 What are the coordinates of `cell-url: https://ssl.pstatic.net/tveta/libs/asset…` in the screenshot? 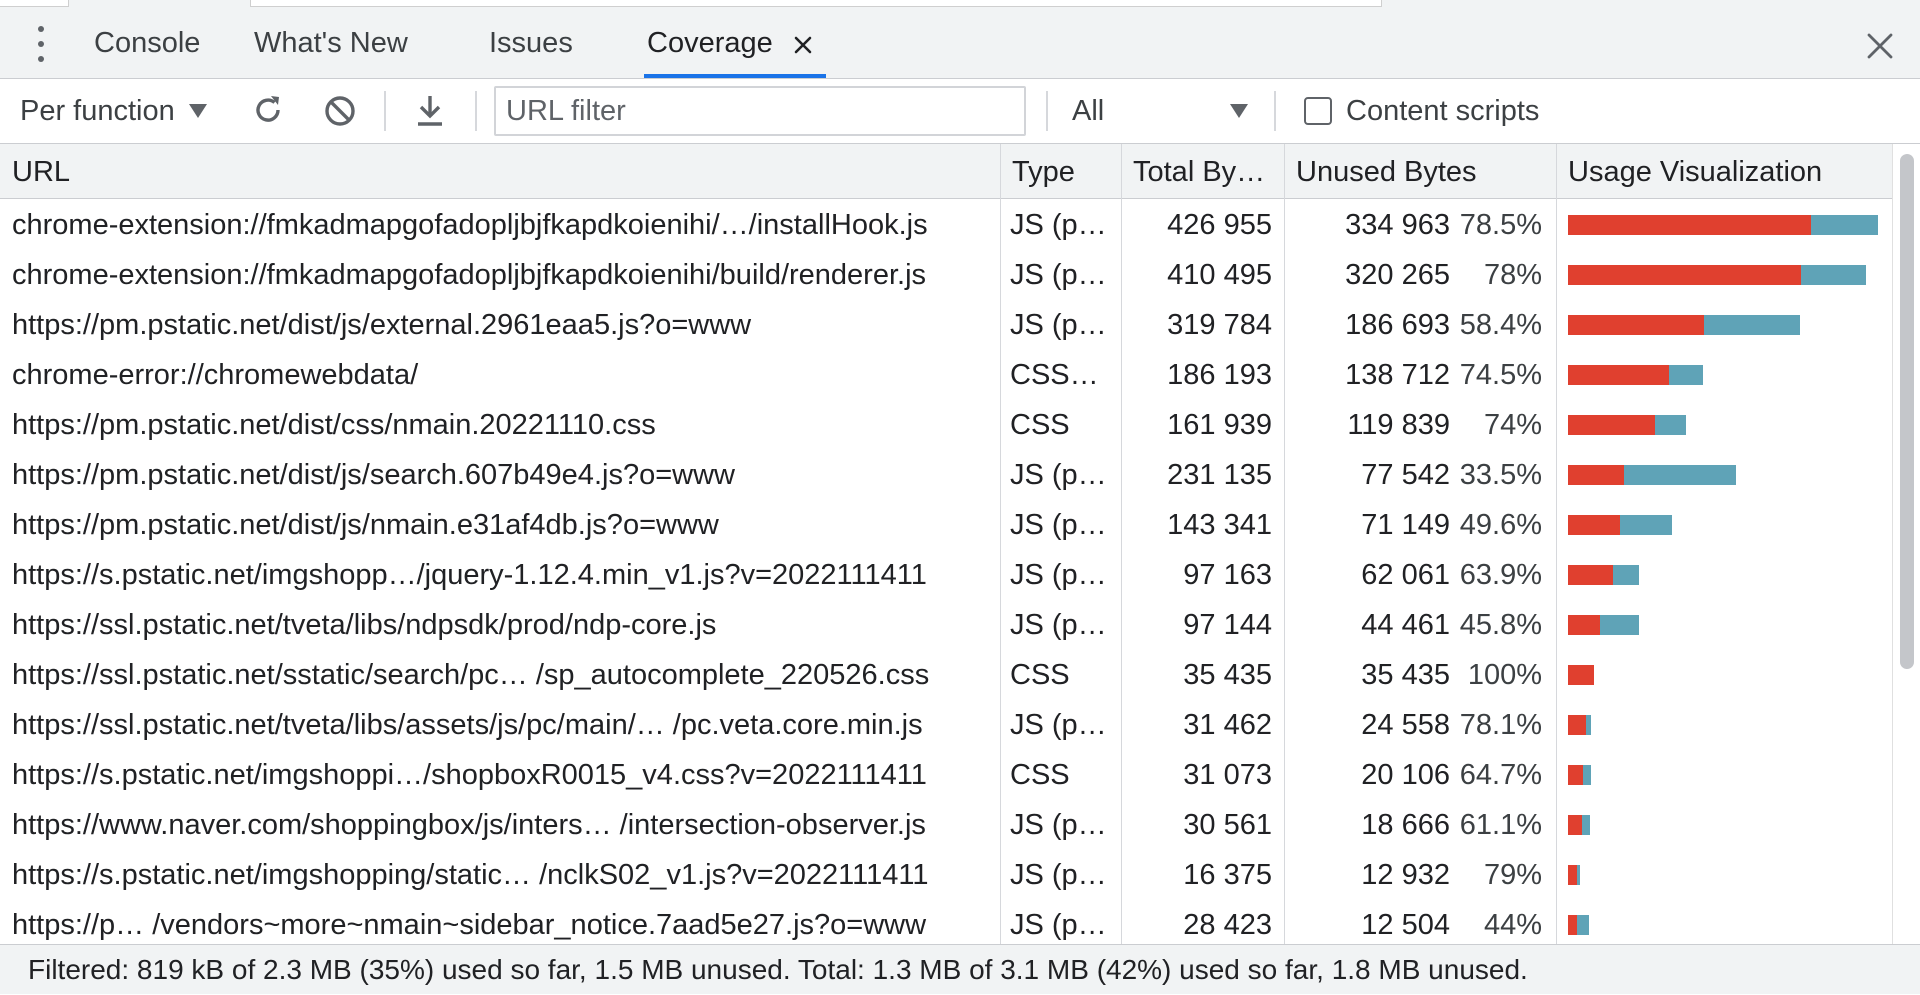 It's located at (467, 725).